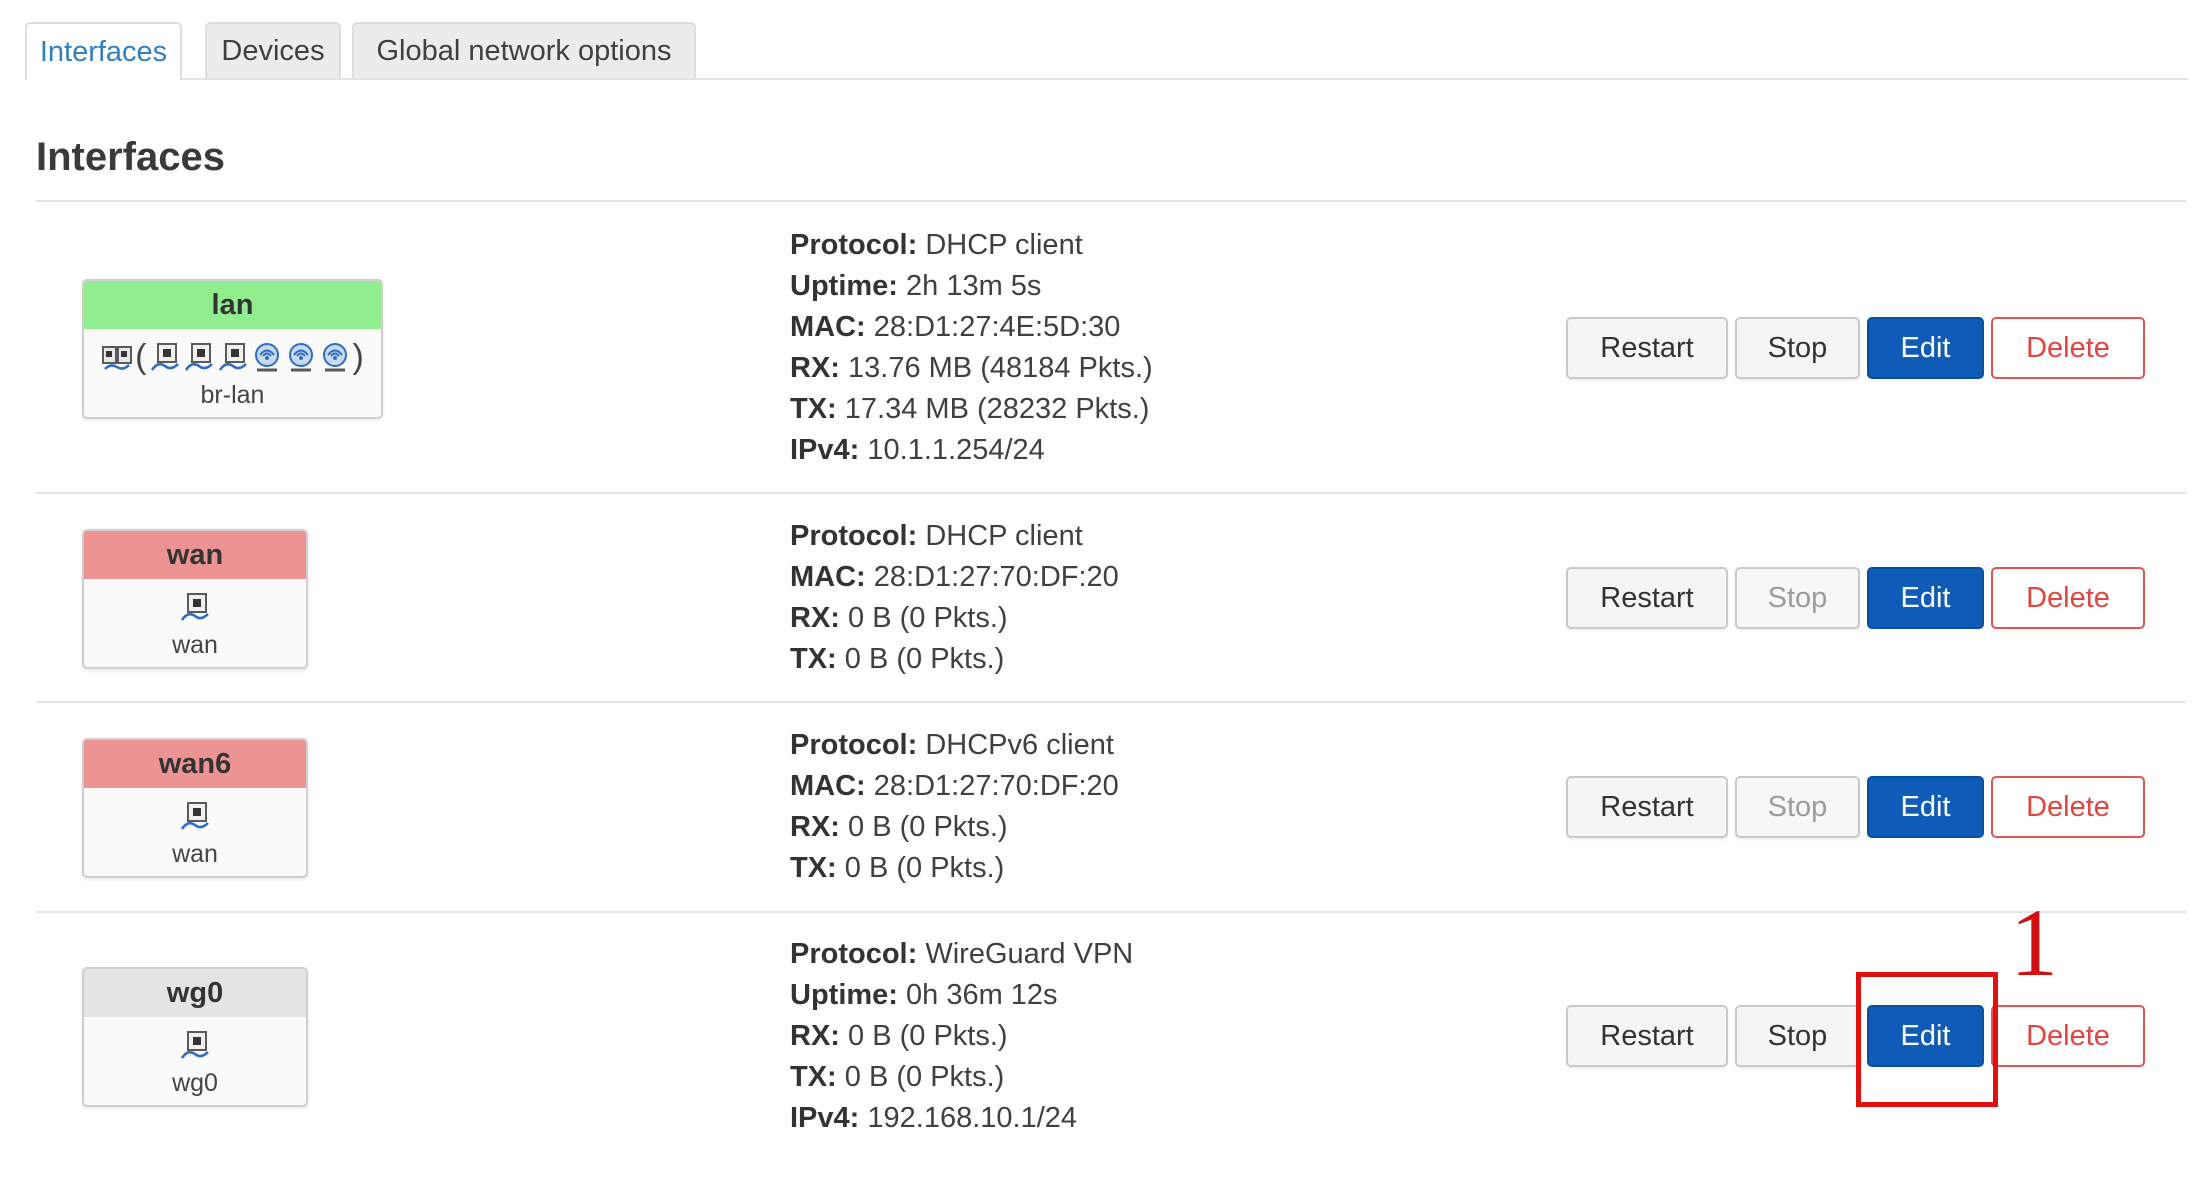  Describe the element at coordinates (970, 409) in the screenshot. I see `info-line: TX: 17.34 MB (28232 Pkts.)` at that location.